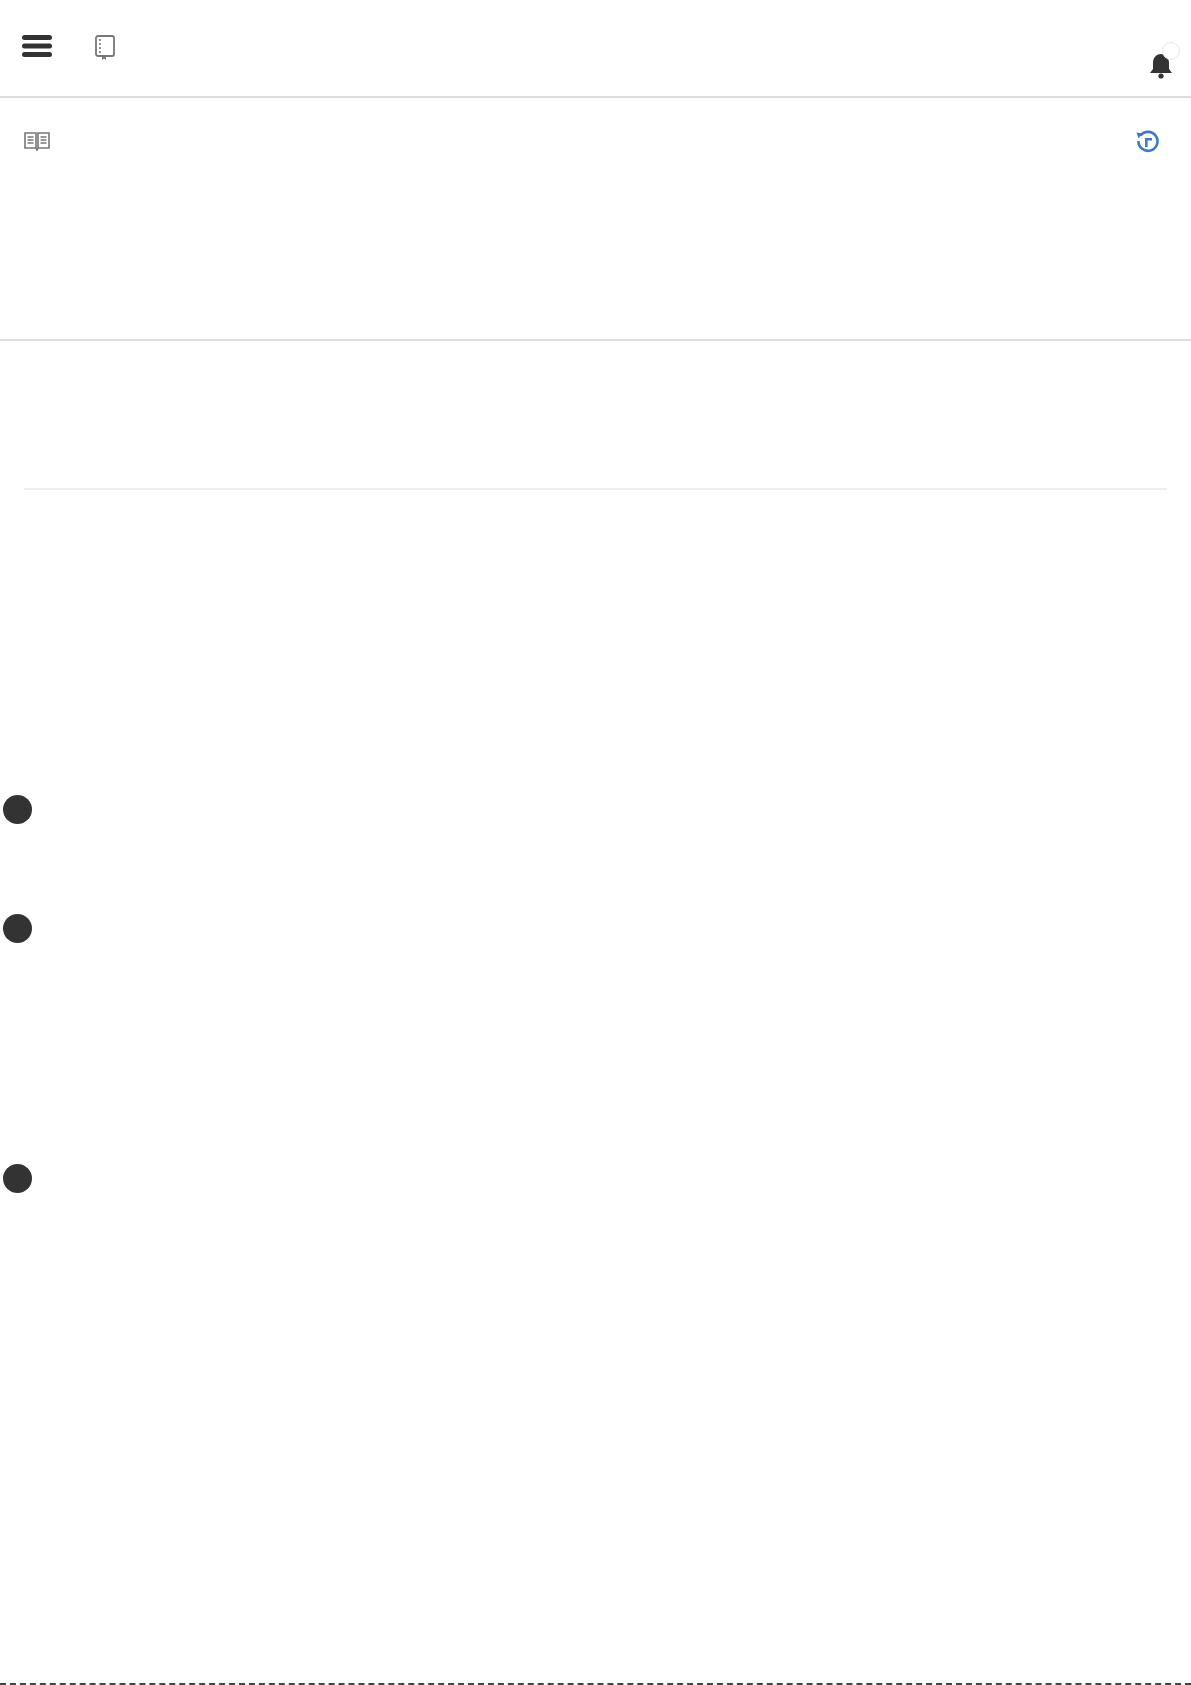 The width and height of the screenshot is (1191, 1685). Describe the element at coordinates (37, 141) in the screenshot. I see `open-book-icon` at that location.